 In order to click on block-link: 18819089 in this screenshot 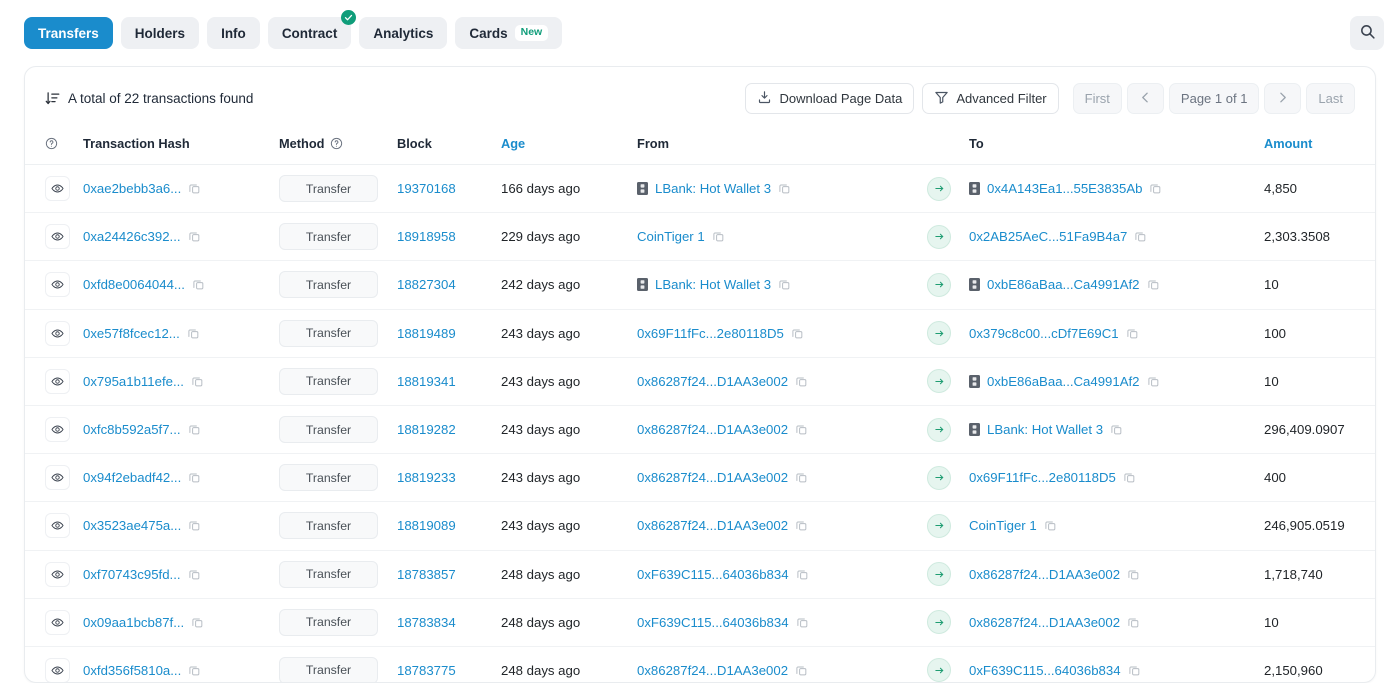, I will do `click(426, 525)`.